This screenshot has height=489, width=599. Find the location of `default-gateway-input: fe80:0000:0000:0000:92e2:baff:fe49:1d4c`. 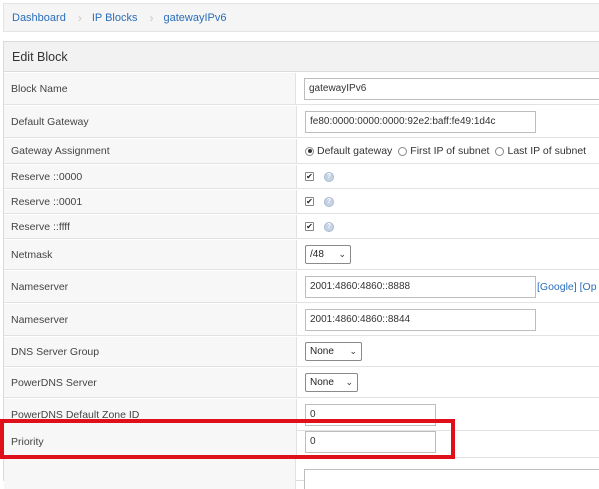

default-gateway-input: fe80:0000:0000:0000:92e2:baff:fe49:1d4c is located at coordinates (420, 121).